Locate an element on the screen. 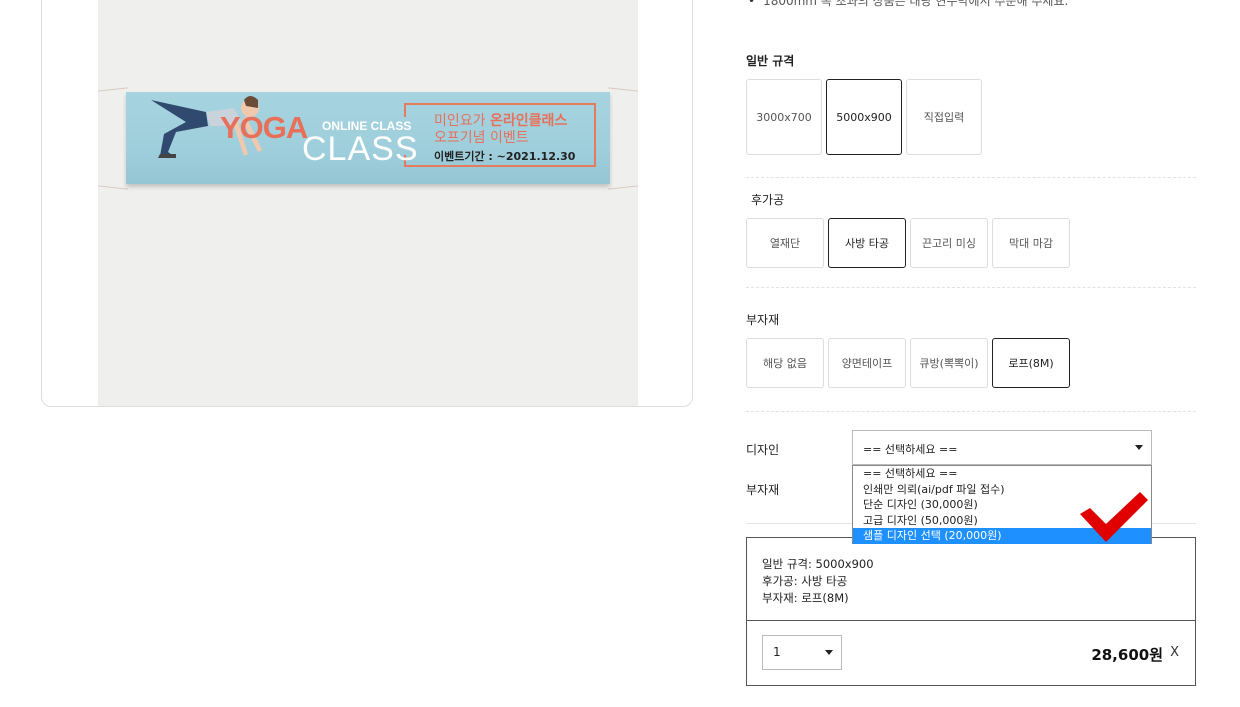 The image size is (1240, 707). rope-left-bottom is located at coordinates (113, 187).